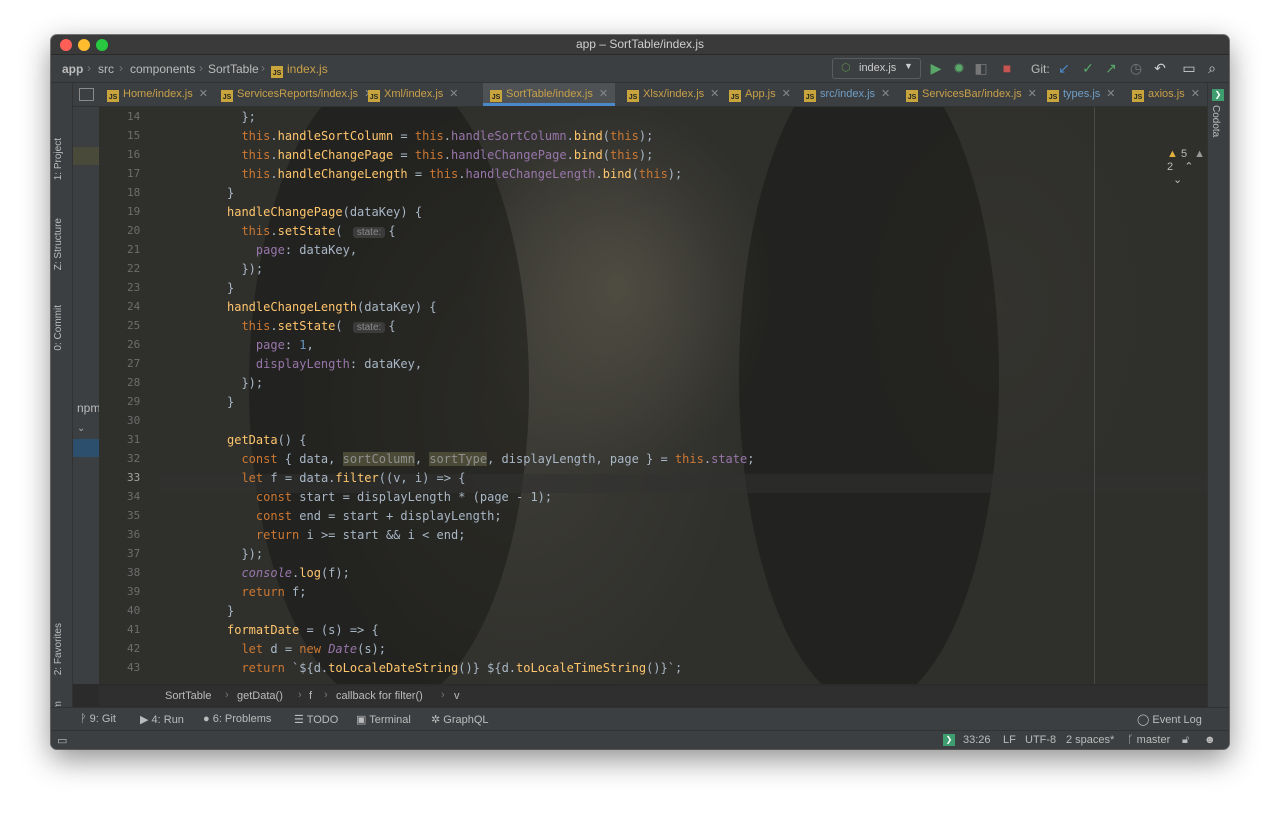  What do you see at coordinates (324, 212) in the screenshot?
I see `code-line: handleChangePage(dataKey) {` at bounding box center [324, 212].